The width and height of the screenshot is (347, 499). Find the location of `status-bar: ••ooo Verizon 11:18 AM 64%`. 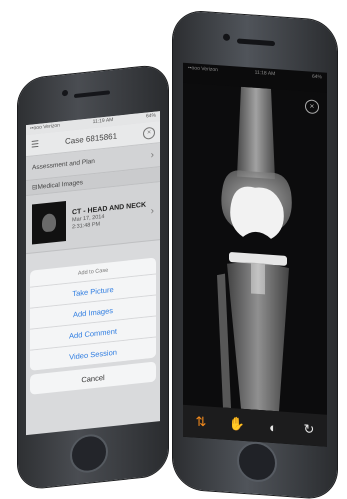

status-bar: ••ooo Verizon 11:18 AM 64% is located at coordinates (255, 74).